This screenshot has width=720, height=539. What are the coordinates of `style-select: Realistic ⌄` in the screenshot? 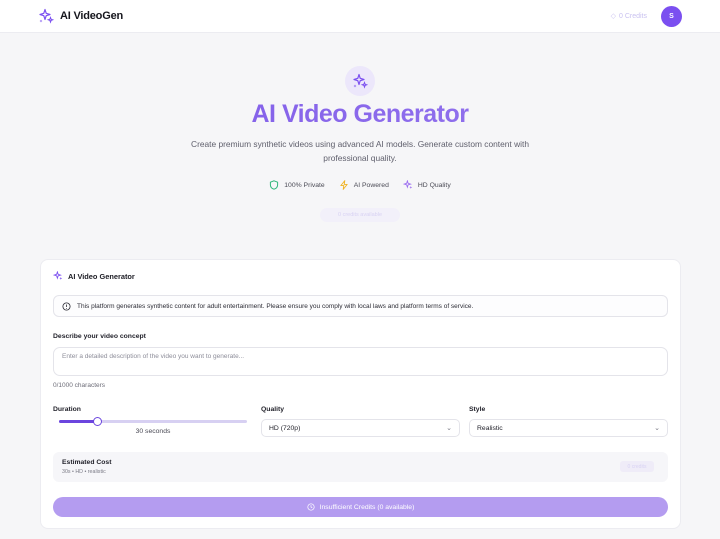 It's located at (568, 428).